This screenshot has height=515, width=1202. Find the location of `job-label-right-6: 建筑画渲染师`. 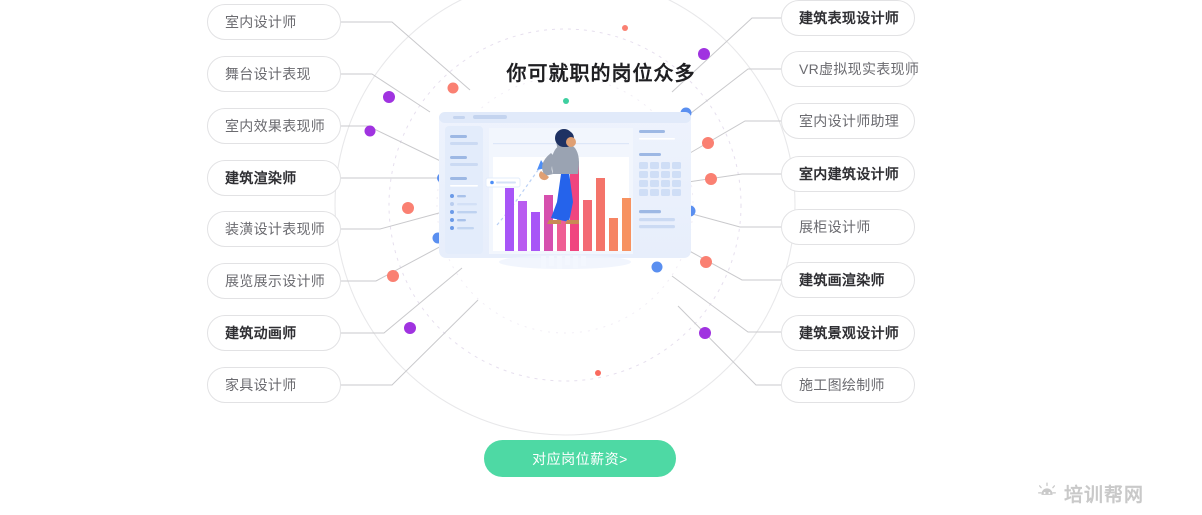

job-label-right-6: 建筑画渲染师 is located at coordinates (848, 280).